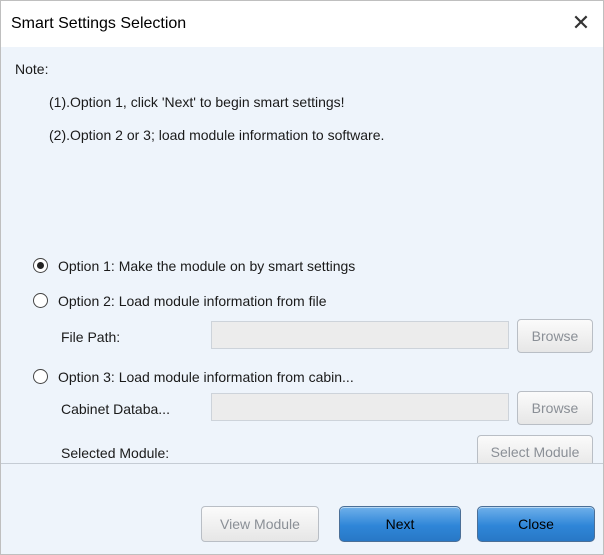 The height and width of the screenshot is (555, 604). What do you see at coordinates (360, 407) in the screenshot?
I see `cabinet-db-input` at bounding box center [360, 407].